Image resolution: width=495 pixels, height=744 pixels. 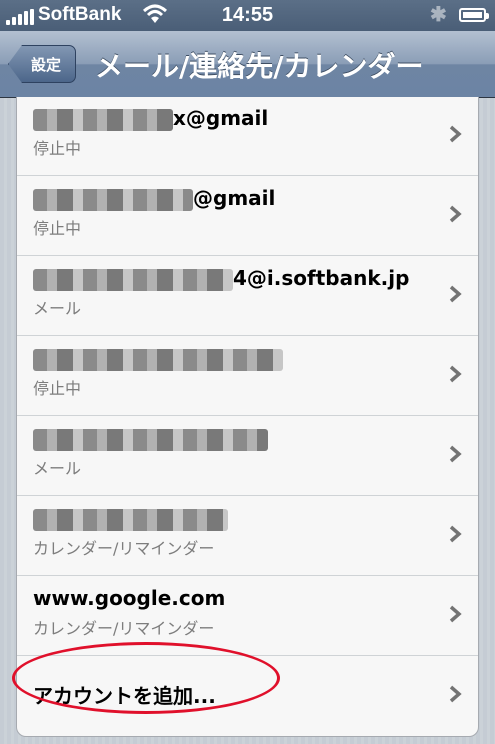 What do you see at coordinates (247, 216) in the screenshot?
I see `account-row: @gmail 停止中` at bounding box center [247, 216].